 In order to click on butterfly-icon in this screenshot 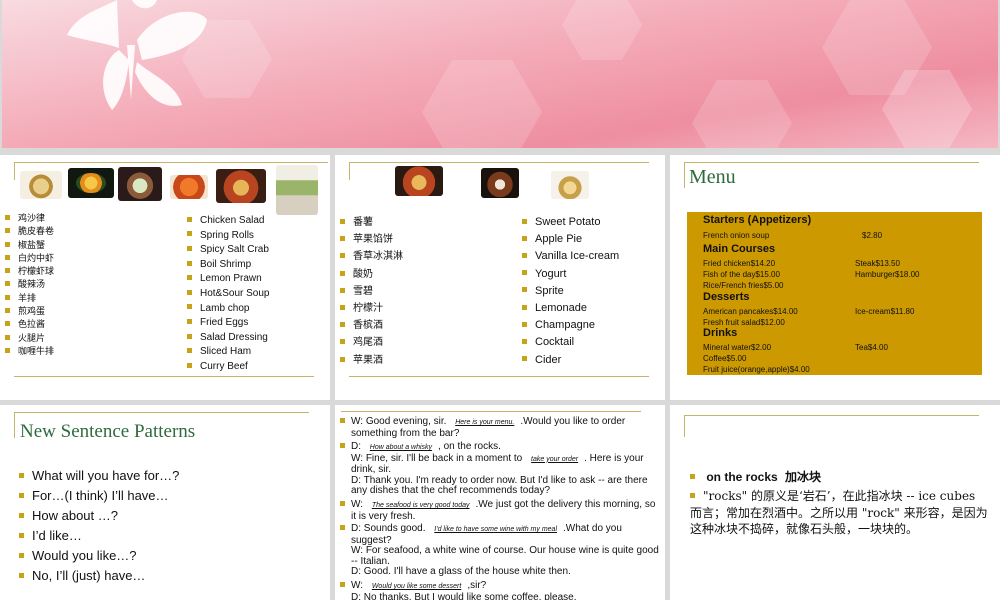, I will do `click(137, 55)`.